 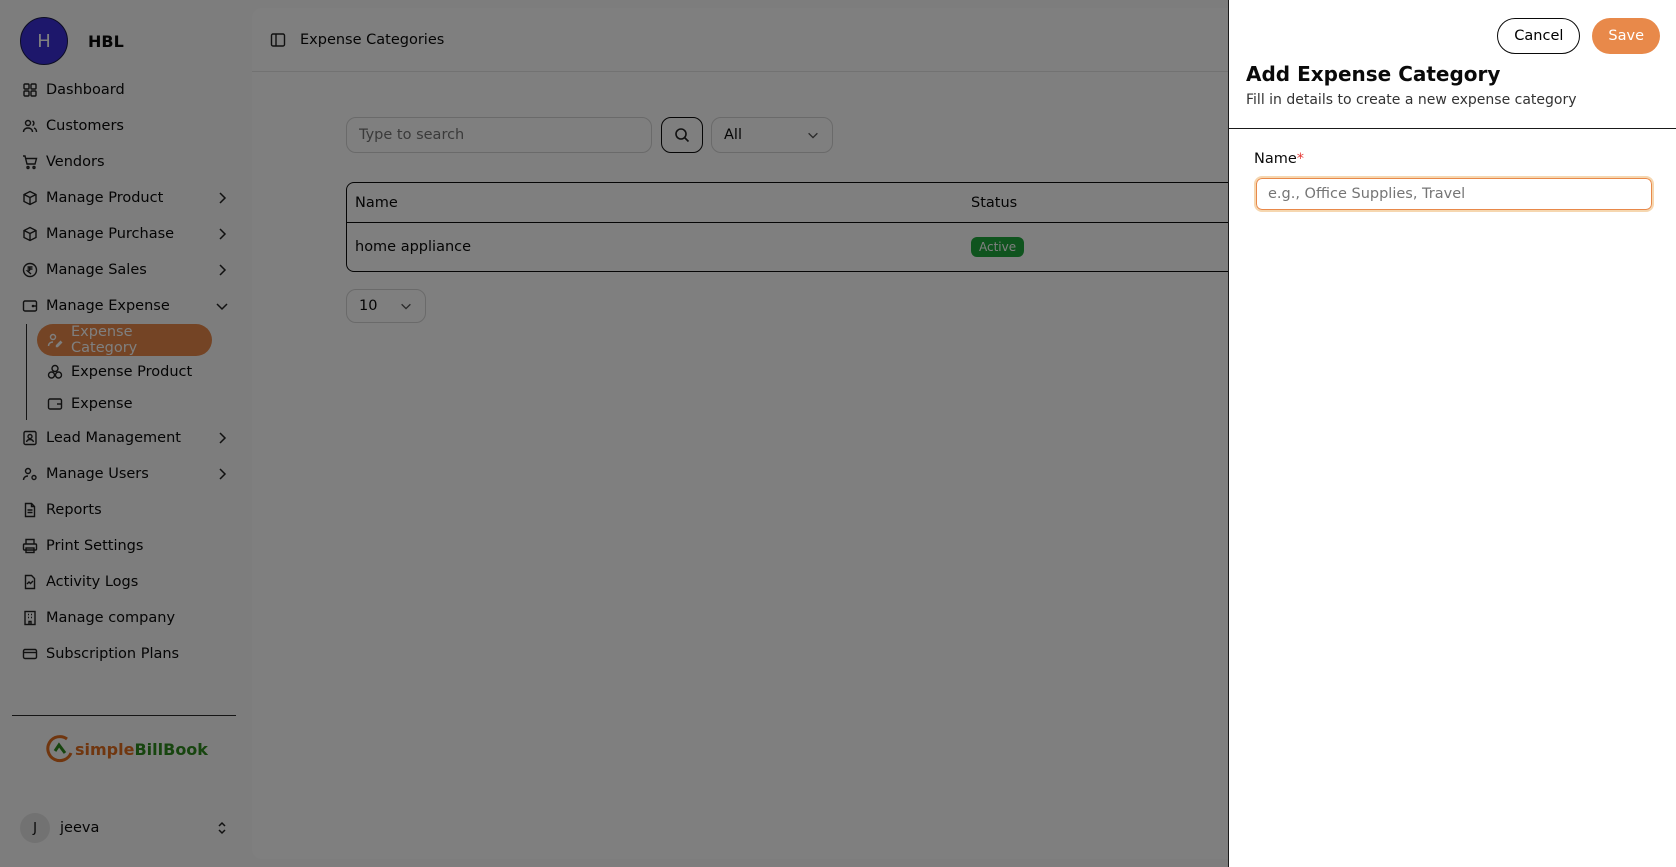 What do you see at coordinates (1300, 159) in the screenshot?
I see `required-mark: *` at bounding box center [1300, 159].